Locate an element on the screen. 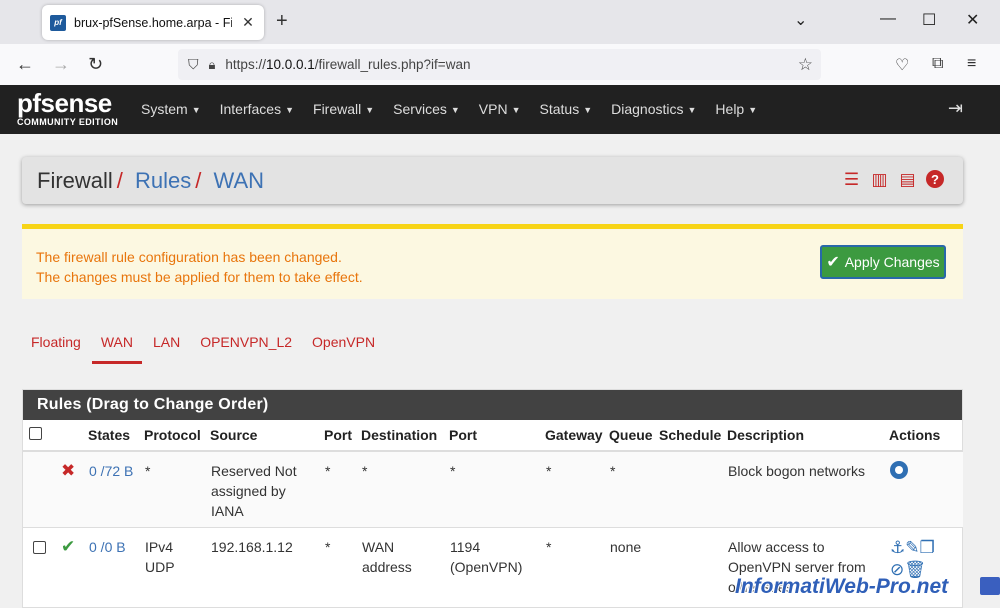  menu-diagnostics: Diagnostics ▼ is located at coordinates (653, 109).